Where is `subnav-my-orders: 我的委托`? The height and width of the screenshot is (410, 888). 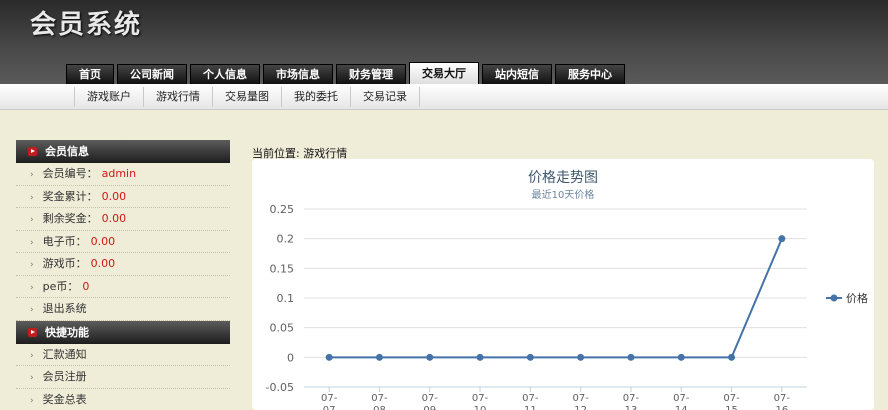
subnav-my-orders: 我的委托 is located at coordinates (316, 97).